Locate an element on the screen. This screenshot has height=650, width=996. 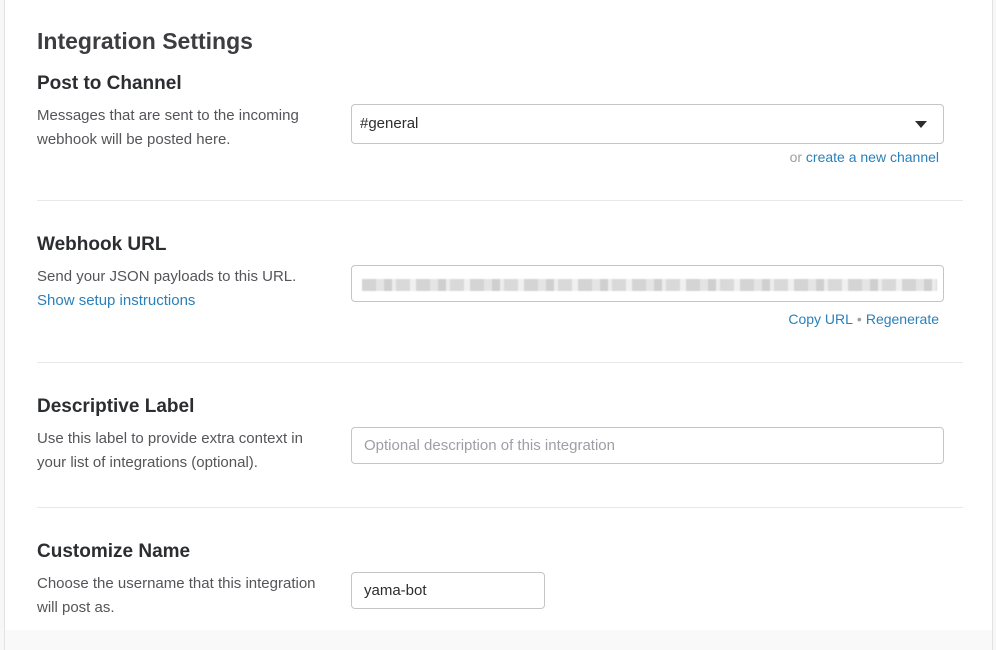
or-text: or is located at coordinates (796, 157).